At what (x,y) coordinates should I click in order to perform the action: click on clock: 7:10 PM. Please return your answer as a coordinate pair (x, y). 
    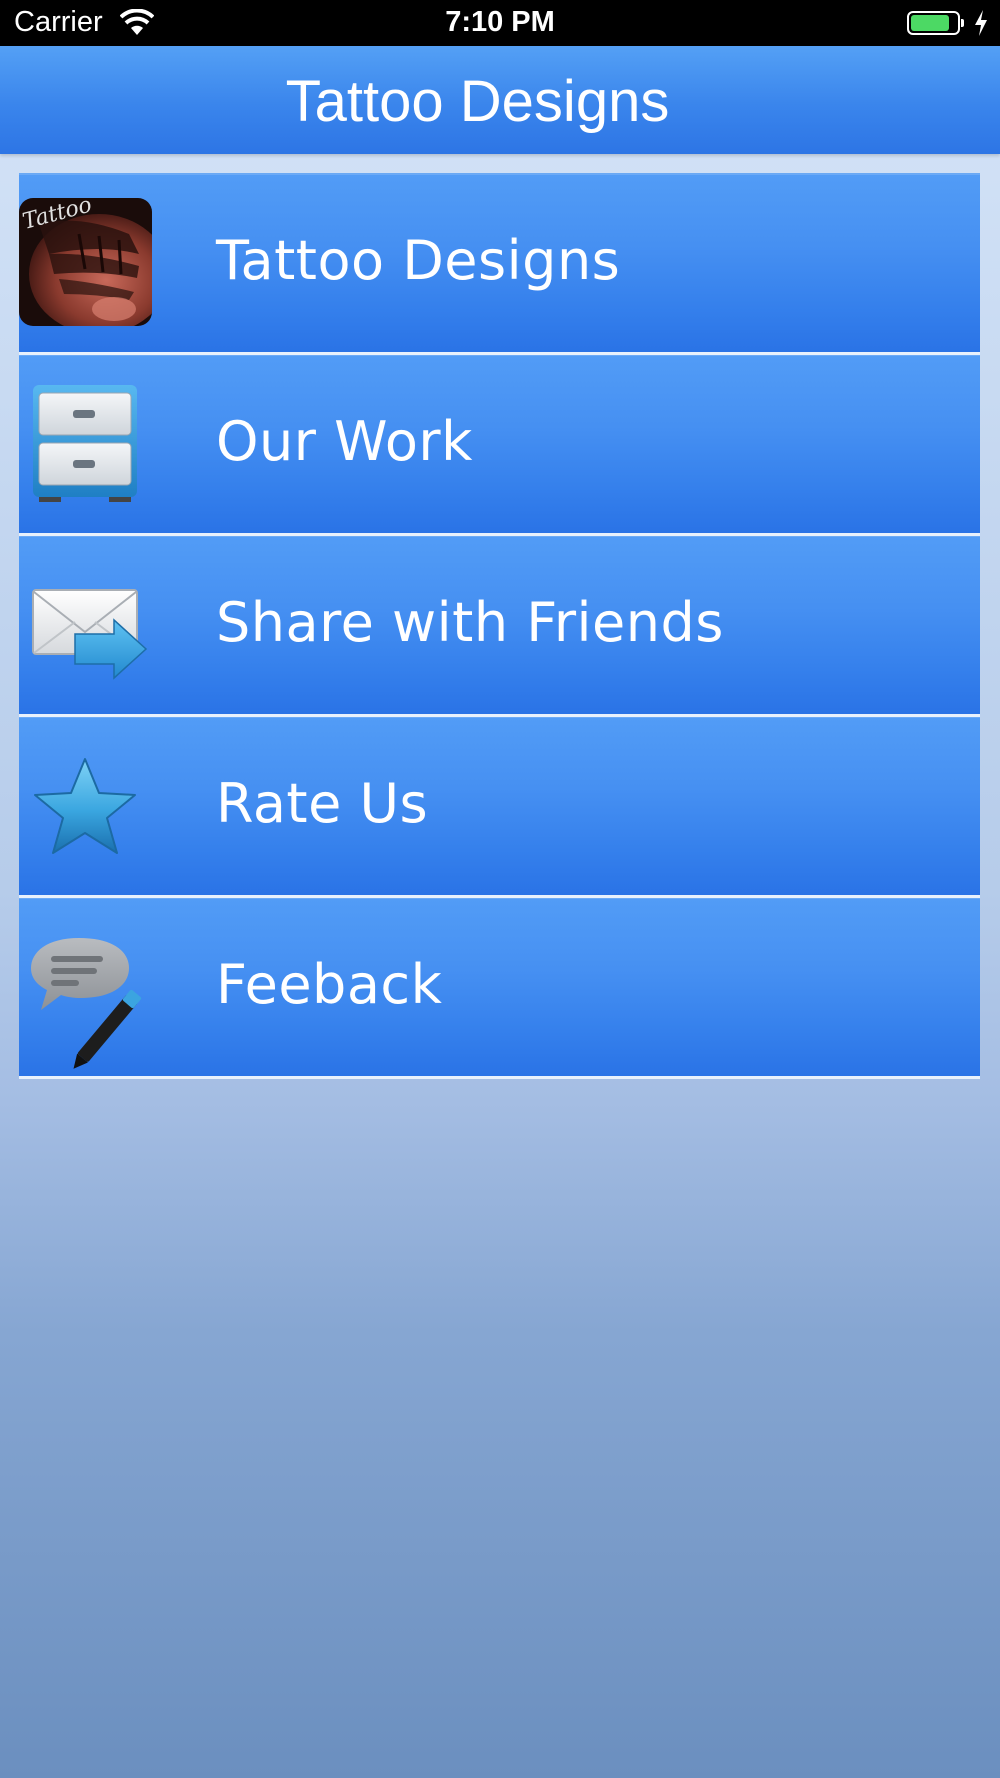
    Looking at the image, I should click on (500, 22).